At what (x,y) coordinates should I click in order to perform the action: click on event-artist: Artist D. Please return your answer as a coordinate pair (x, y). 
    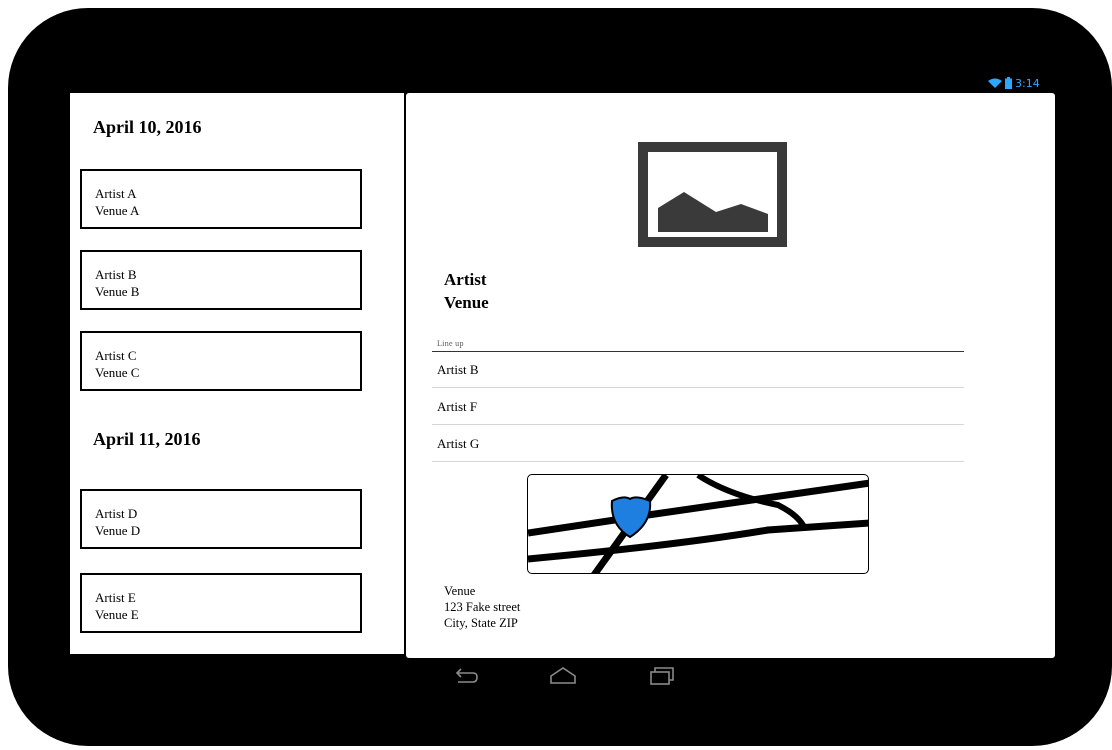
    Looking at the image, I should click on (116, 513).